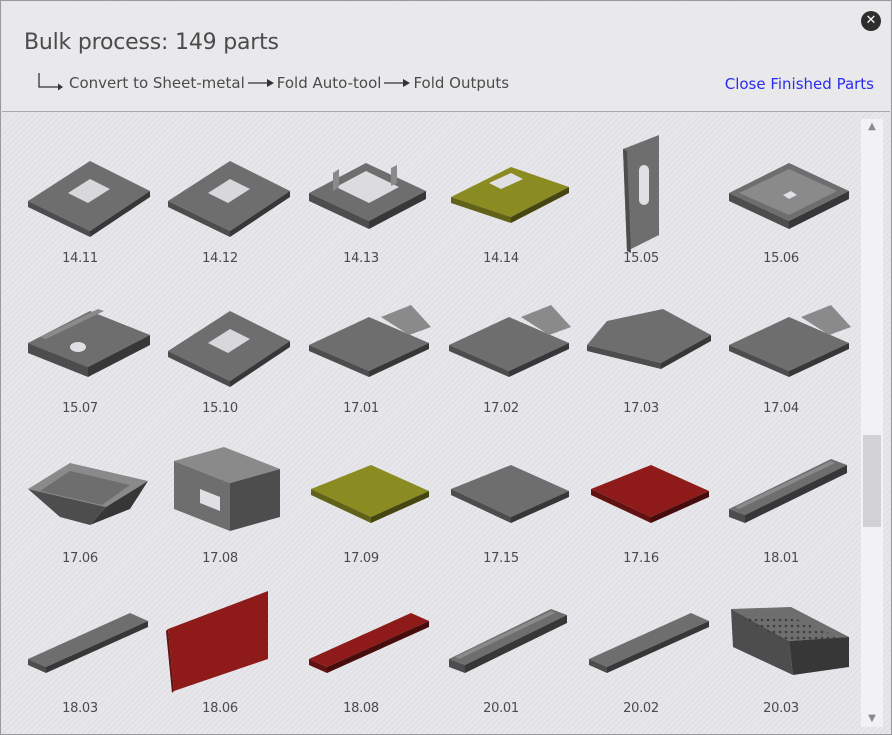 The image size is (892, 735). I want to click on part-tile: 15.06, so click(781, 189).